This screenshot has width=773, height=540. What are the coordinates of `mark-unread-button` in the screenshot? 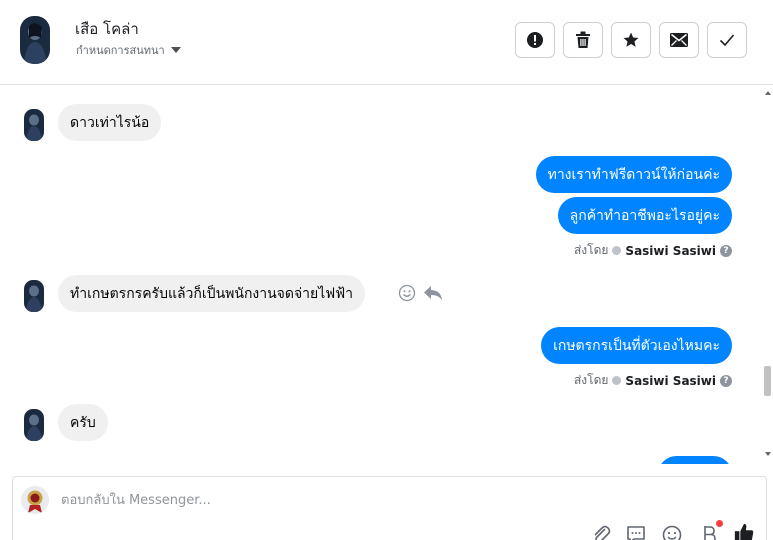 It's located at (679, 40).